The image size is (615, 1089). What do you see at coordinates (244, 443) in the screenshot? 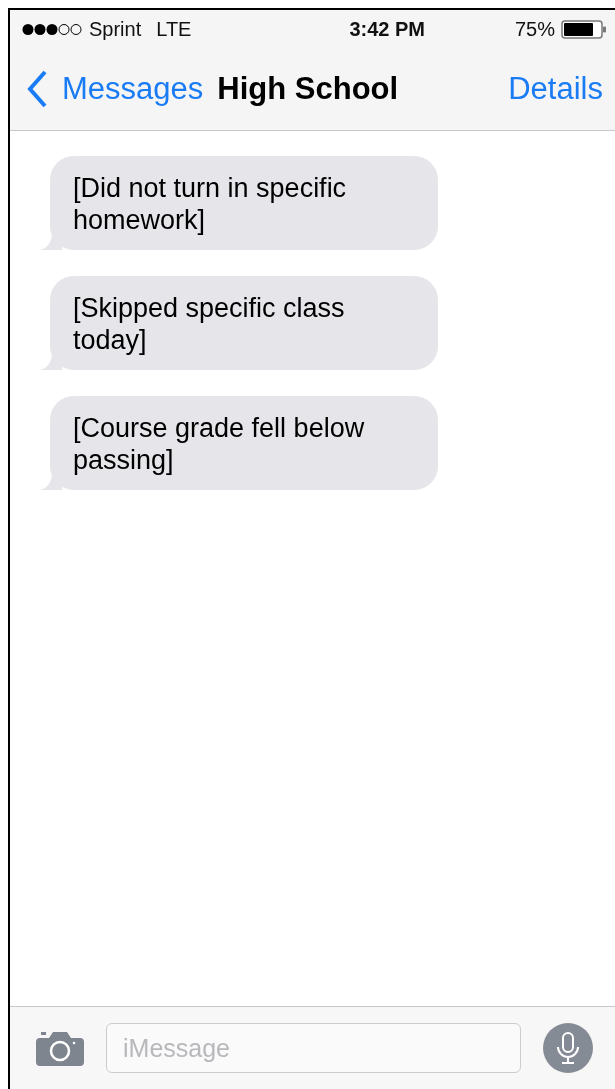
I see `message-bubble: [Course grade fell below passing]` at bounding box center [244, 443].